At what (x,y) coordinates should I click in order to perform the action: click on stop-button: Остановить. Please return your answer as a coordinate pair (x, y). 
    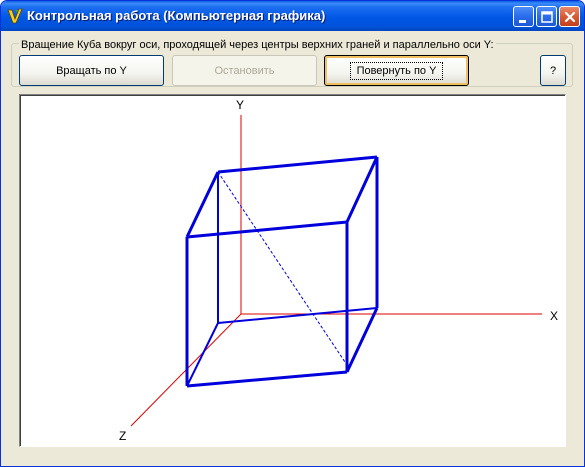
    Looking at the image, I should click on (244, 70).